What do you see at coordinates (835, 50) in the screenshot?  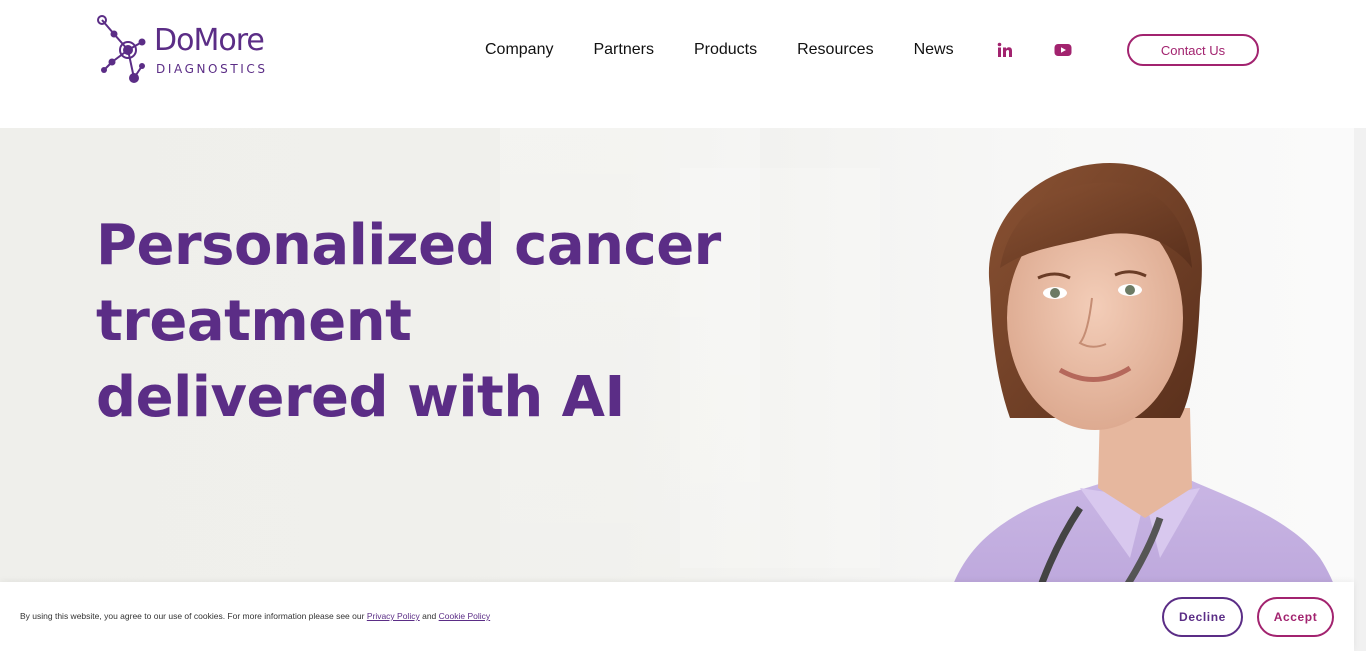 I see `nav-item-resources: Resources` at bounding box center [835, 50].